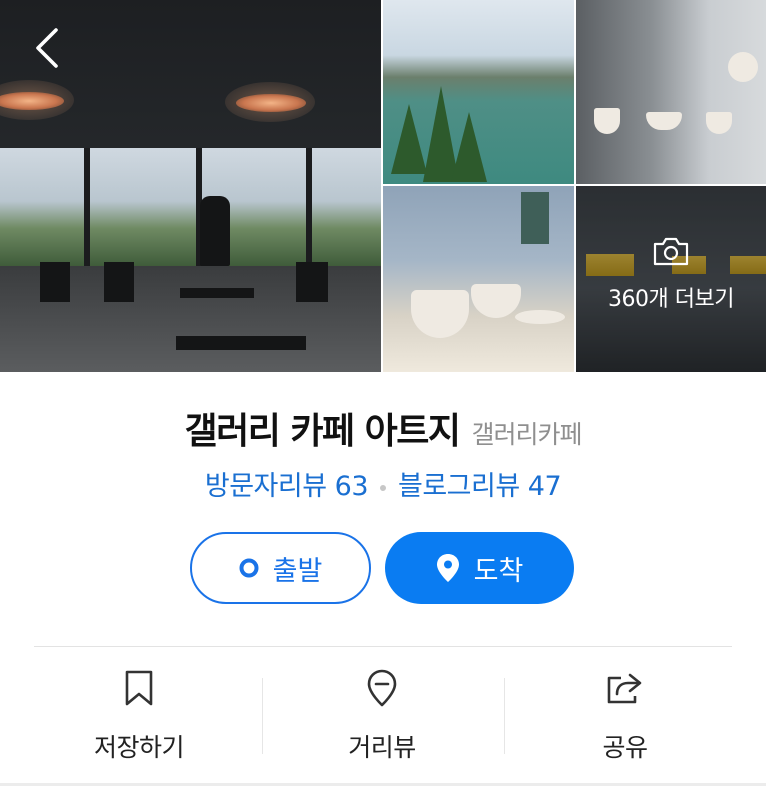 This screenshot has width=766, height=786. I want to click on place-name: 갤러리 카페 아트지, so click(322, 431).